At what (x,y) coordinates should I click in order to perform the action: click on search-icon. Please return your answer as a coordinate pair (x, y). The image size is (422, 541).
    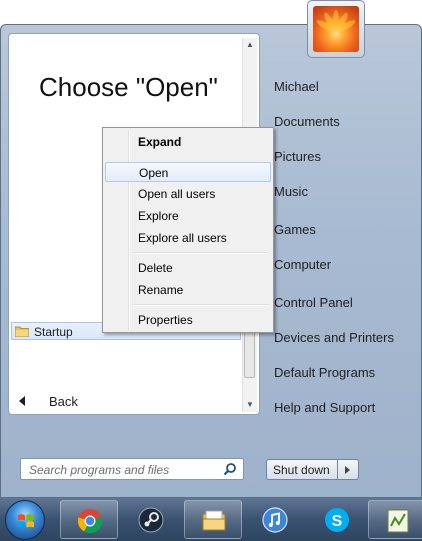
    Looking at the image, I should click on (230, 469).